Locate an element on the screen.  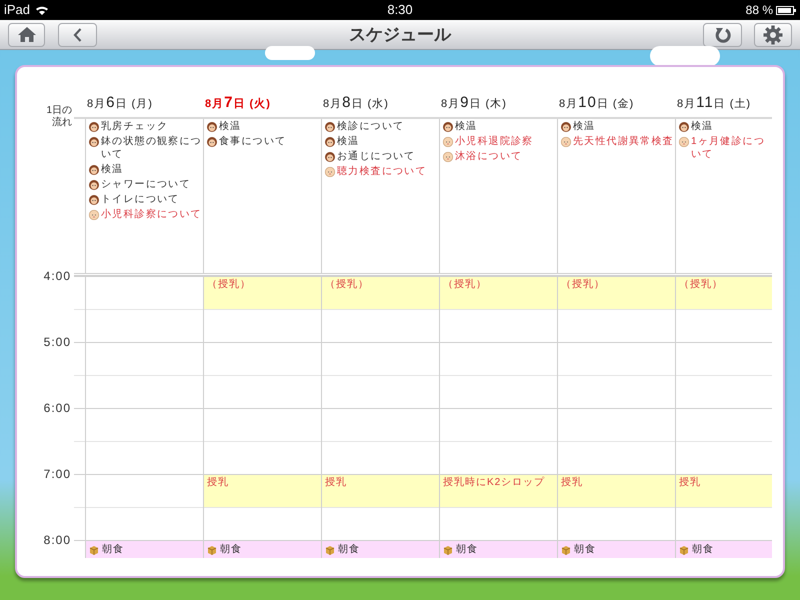
schedule-note: 先天性代謝異常検査 is located at coordinates (623, 141).